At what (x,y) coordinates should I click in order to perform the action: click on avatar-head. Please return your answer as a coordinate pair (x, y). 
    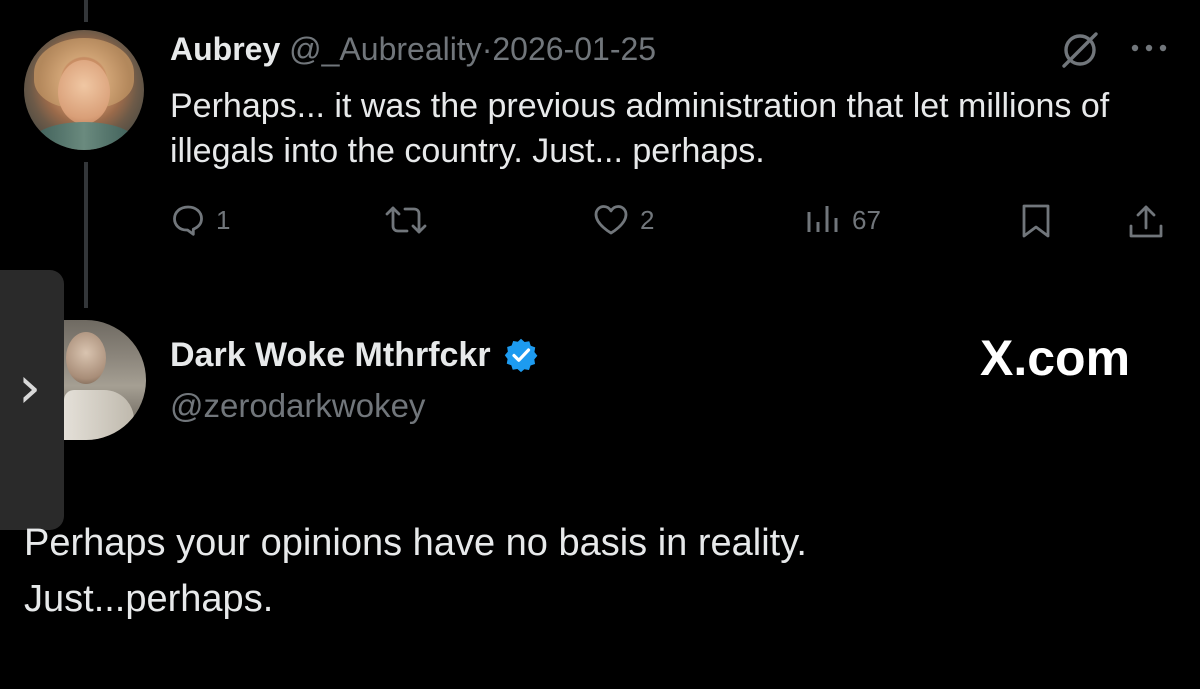
    Looking at the image, I should click on (86, 358).